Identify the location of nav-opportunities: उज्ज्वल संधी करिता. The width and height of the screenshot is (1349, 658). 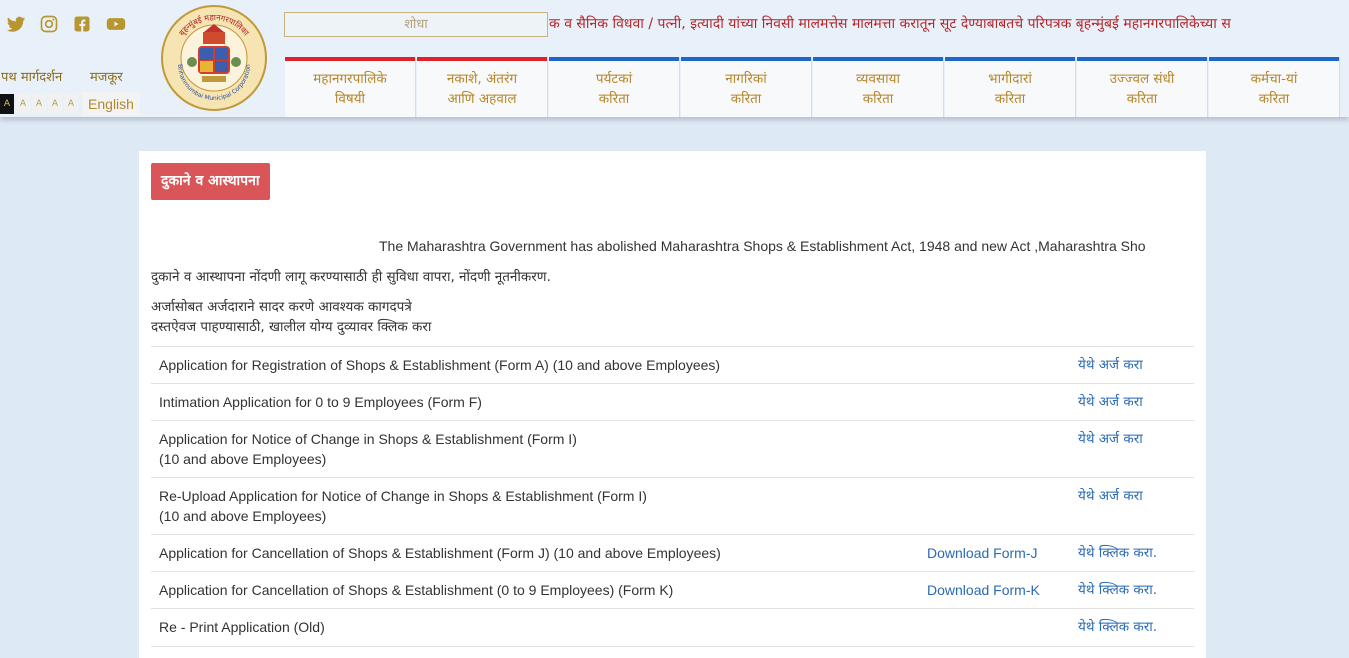
(1142, 87).